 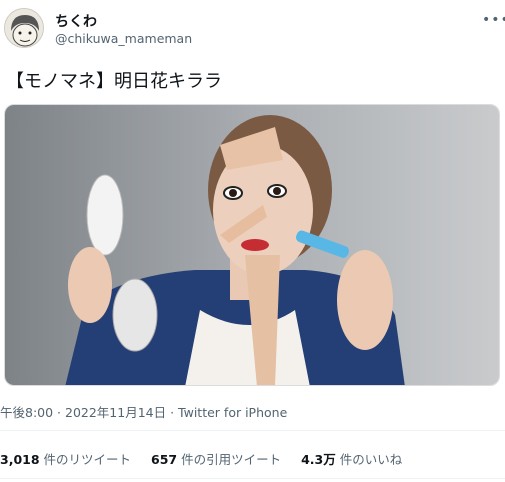 I want to click on ellipsis-icon: •••, so click(x=493, y=20).